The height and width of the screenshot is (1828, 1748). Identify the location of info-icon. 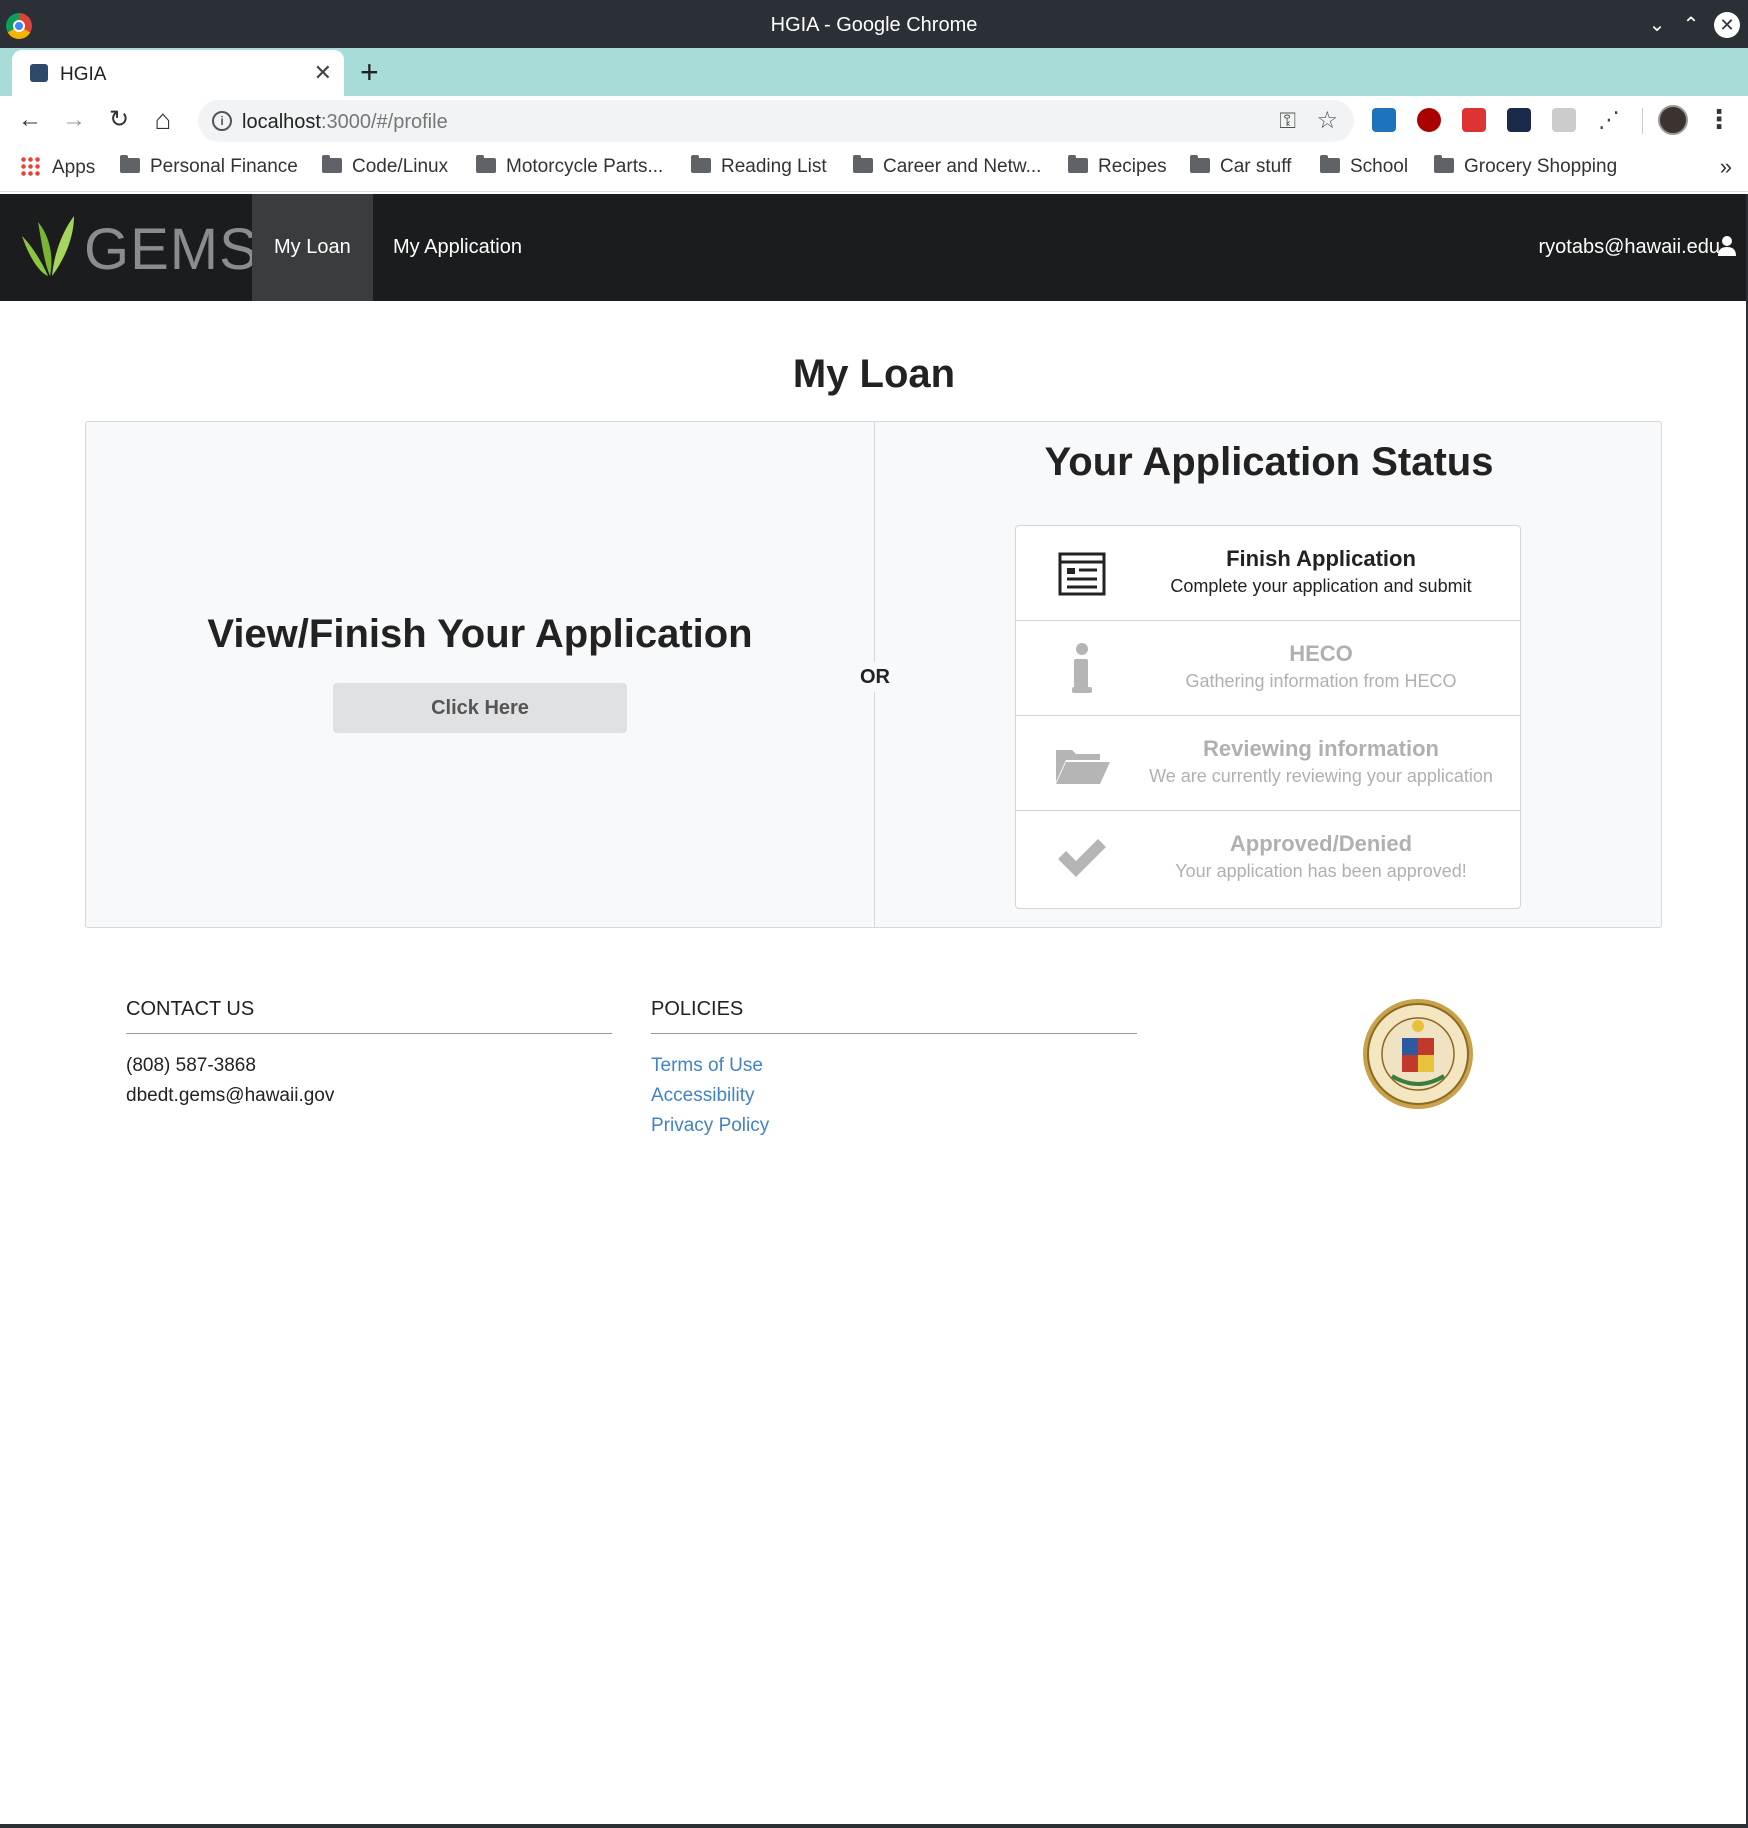
(1082, 668).